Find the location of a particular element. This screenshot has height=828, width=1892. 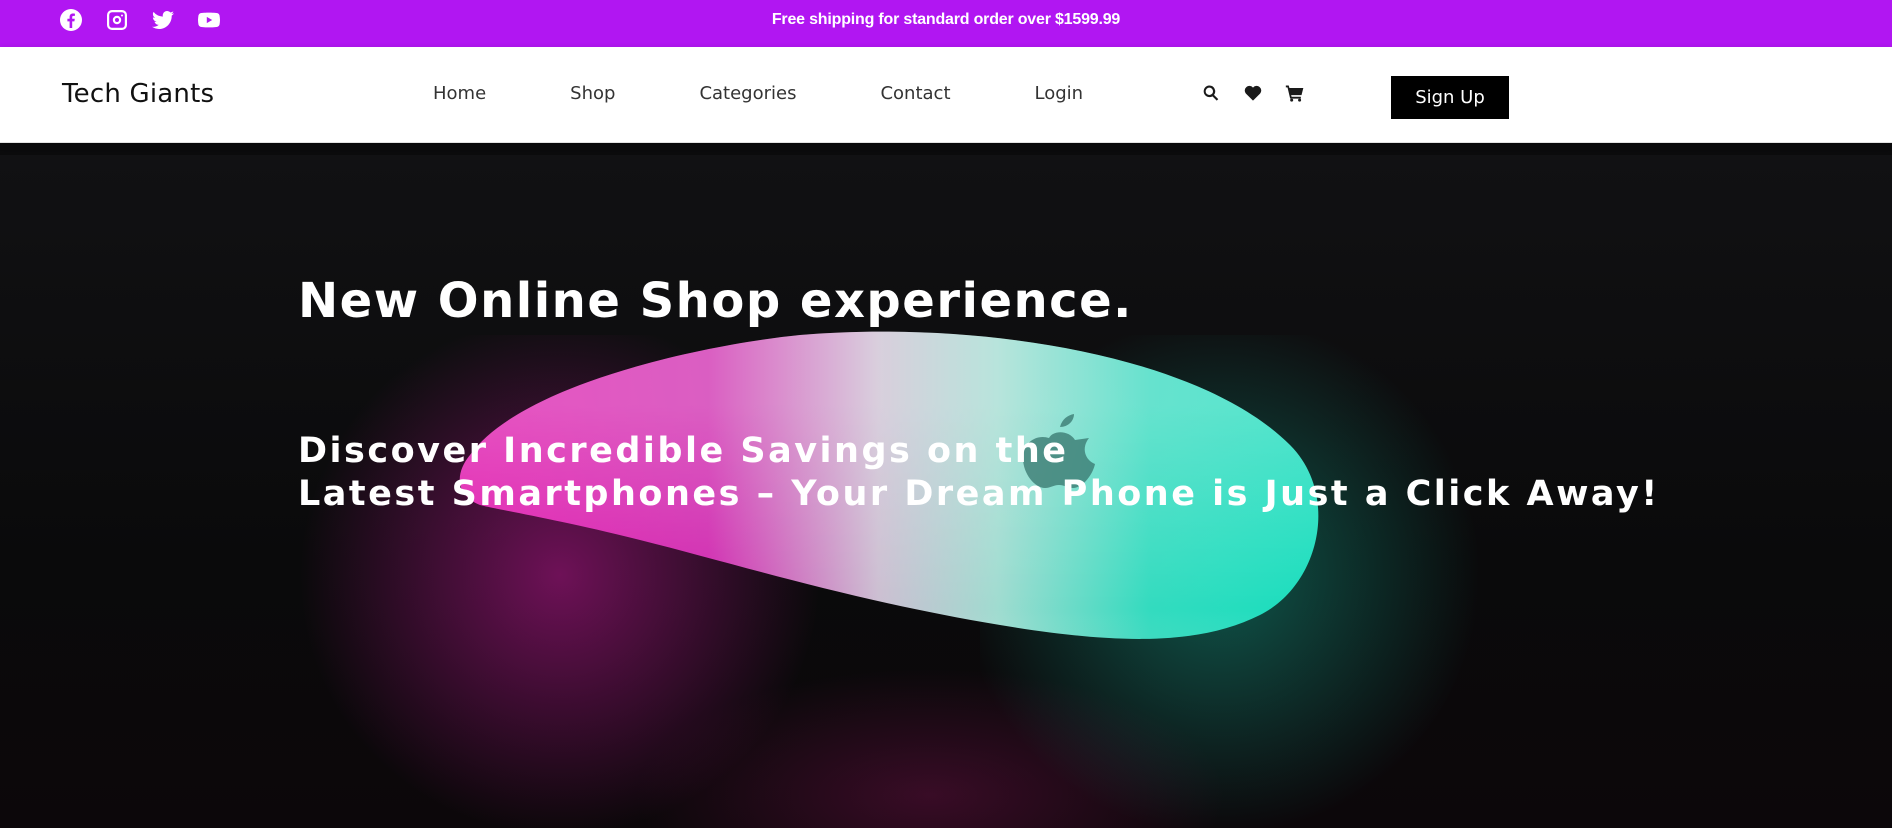

main-nav: Home Shop Categories Contact Login is located at coordinates (758, 93).